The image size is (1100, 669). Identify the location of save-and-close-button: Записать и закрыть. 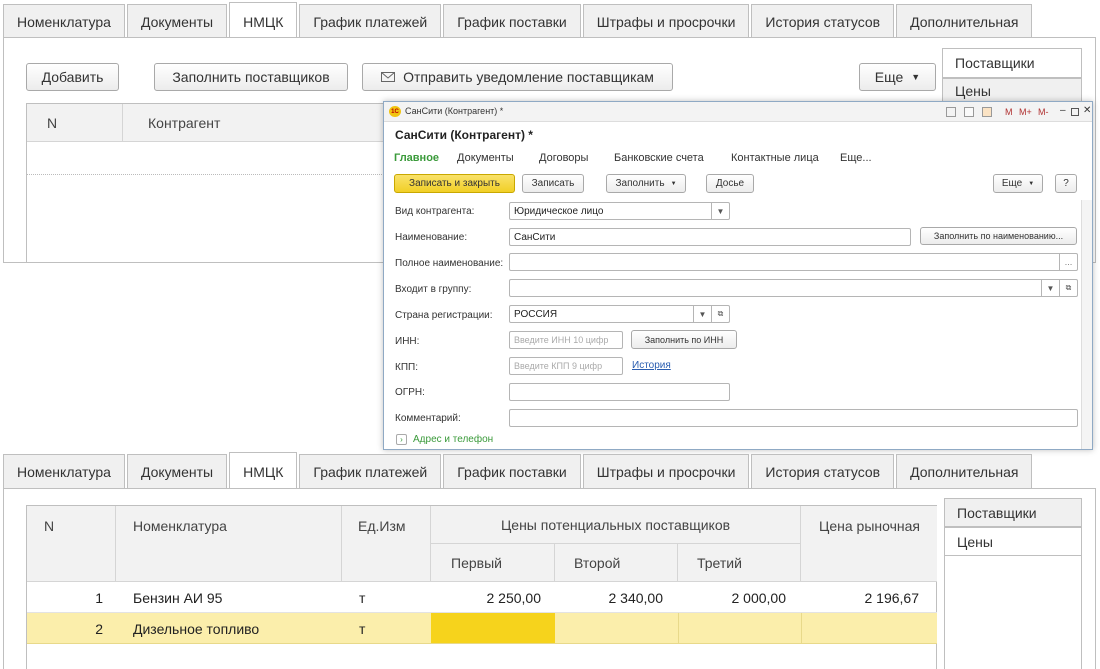
(454, 183).